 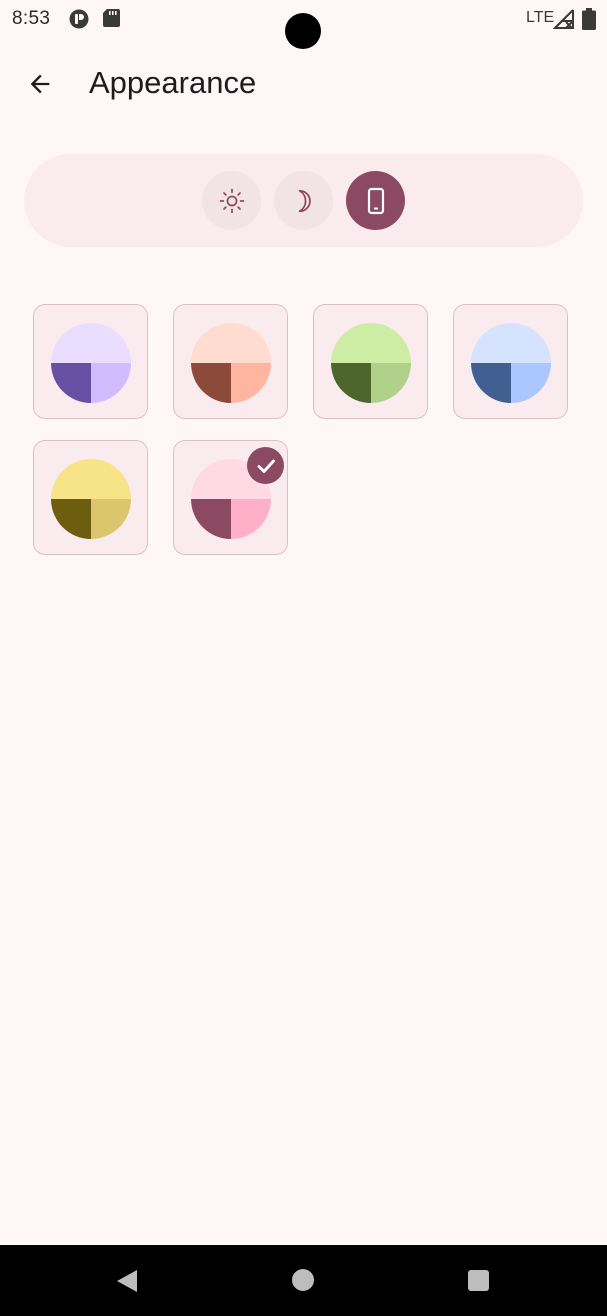 I want to click on check-icon, so click(x=266, y=466).